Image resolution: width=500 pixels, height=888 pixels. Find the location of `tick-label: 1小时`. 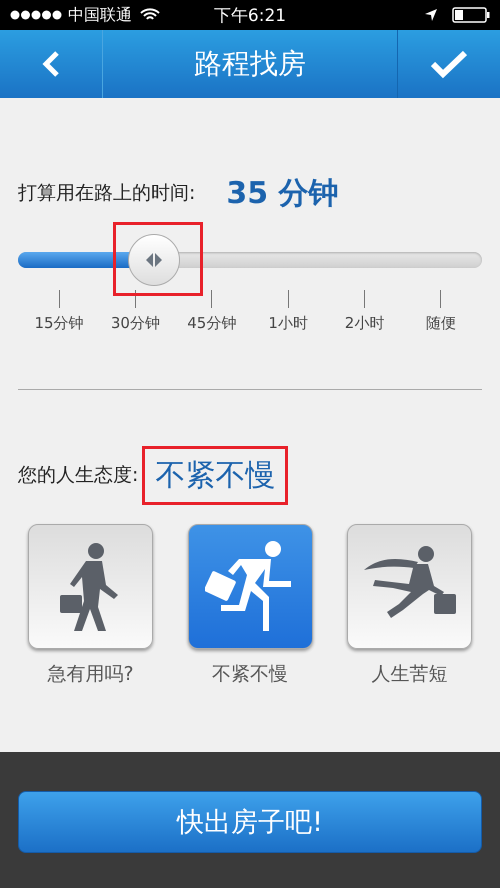

tick-label: 1小时 is located at coordinates (288, 323).